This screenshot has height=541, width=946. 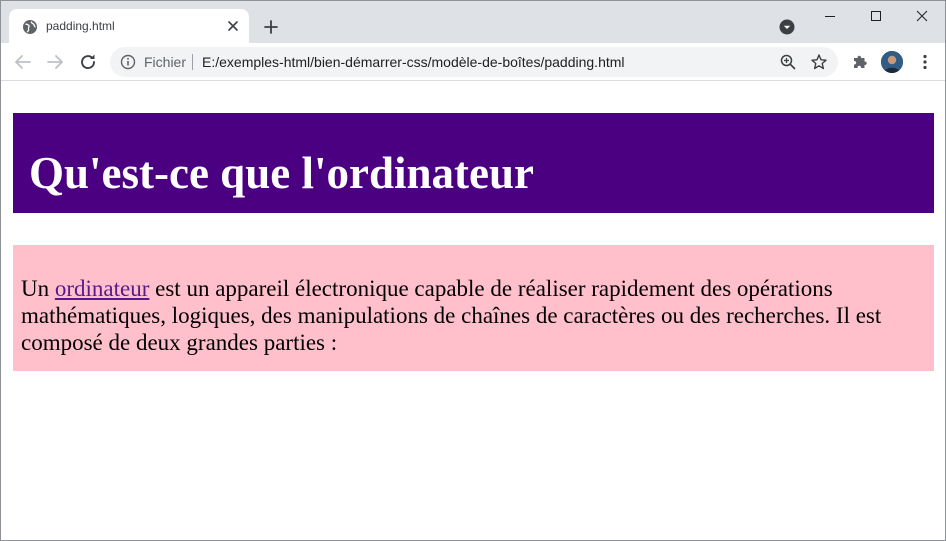 What do you see at coordinates (922, 16) in the screenshot?
I see `window-close-icon` at bounding box center [922, 16].